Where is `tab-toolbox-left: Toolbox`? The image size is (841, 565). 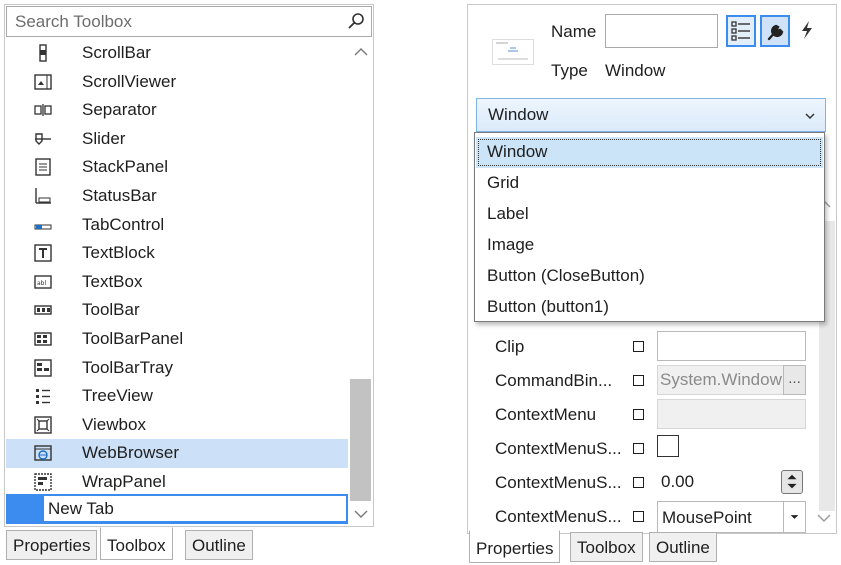
tab-toolbox-left: Toolbox is located at coordinates (136, 543).